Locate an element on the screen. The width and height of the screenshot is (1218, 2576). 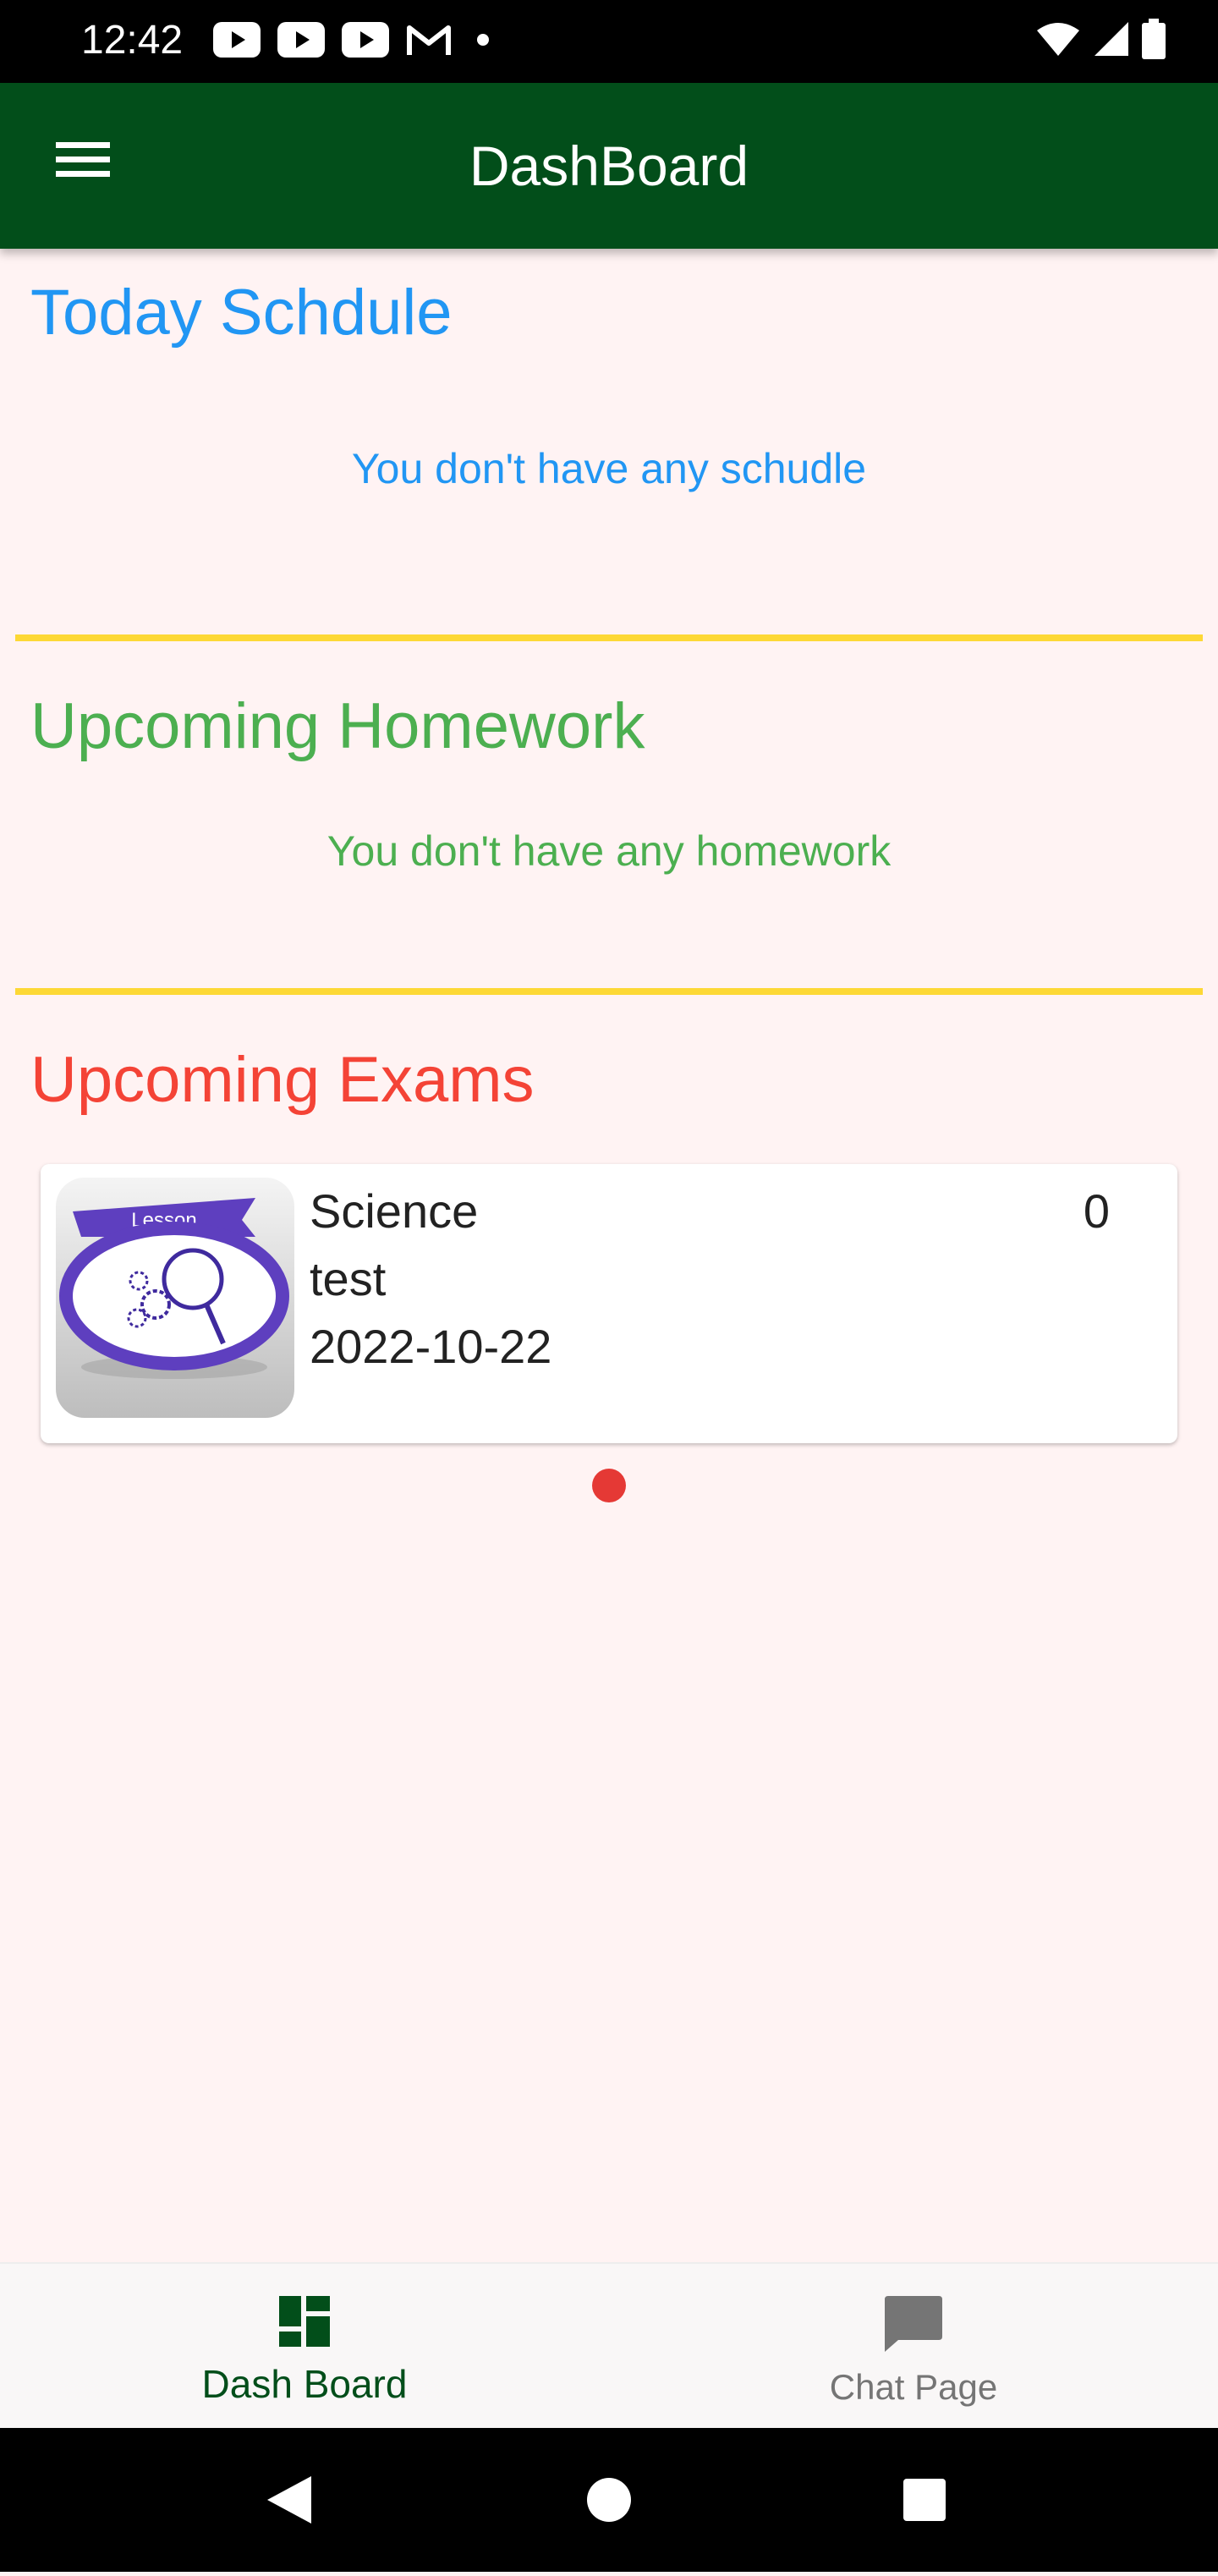
status-bar: 12:42 is located at coordinates (609, 41).